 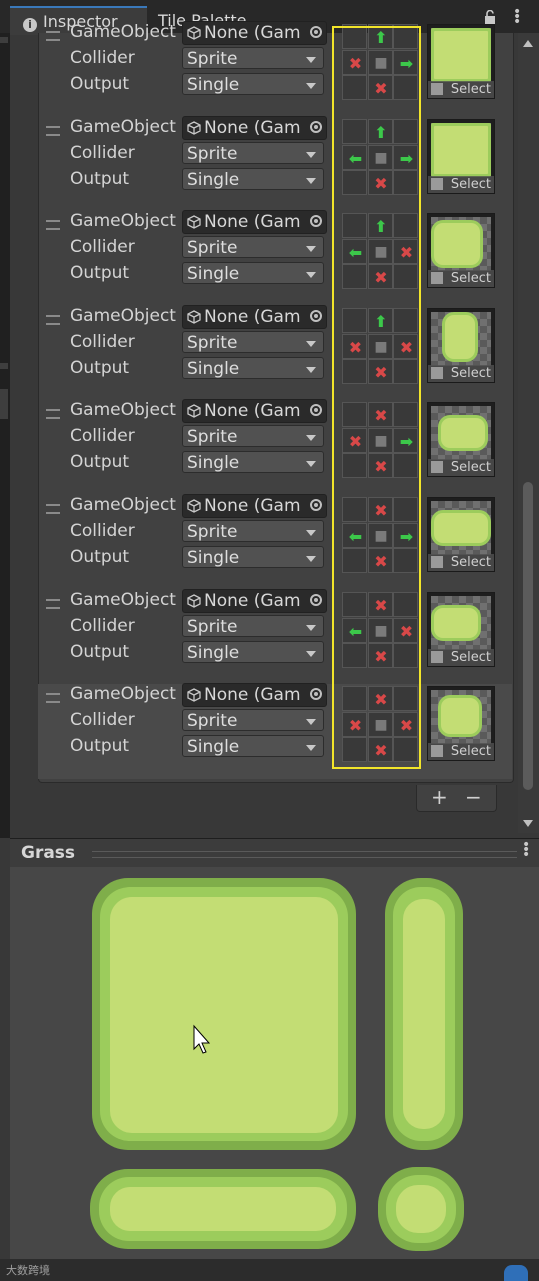 What do you see at coordinates (528, 823) in the screenshot?
I see `scroll-down-icon` at bounding box center [528, 823].